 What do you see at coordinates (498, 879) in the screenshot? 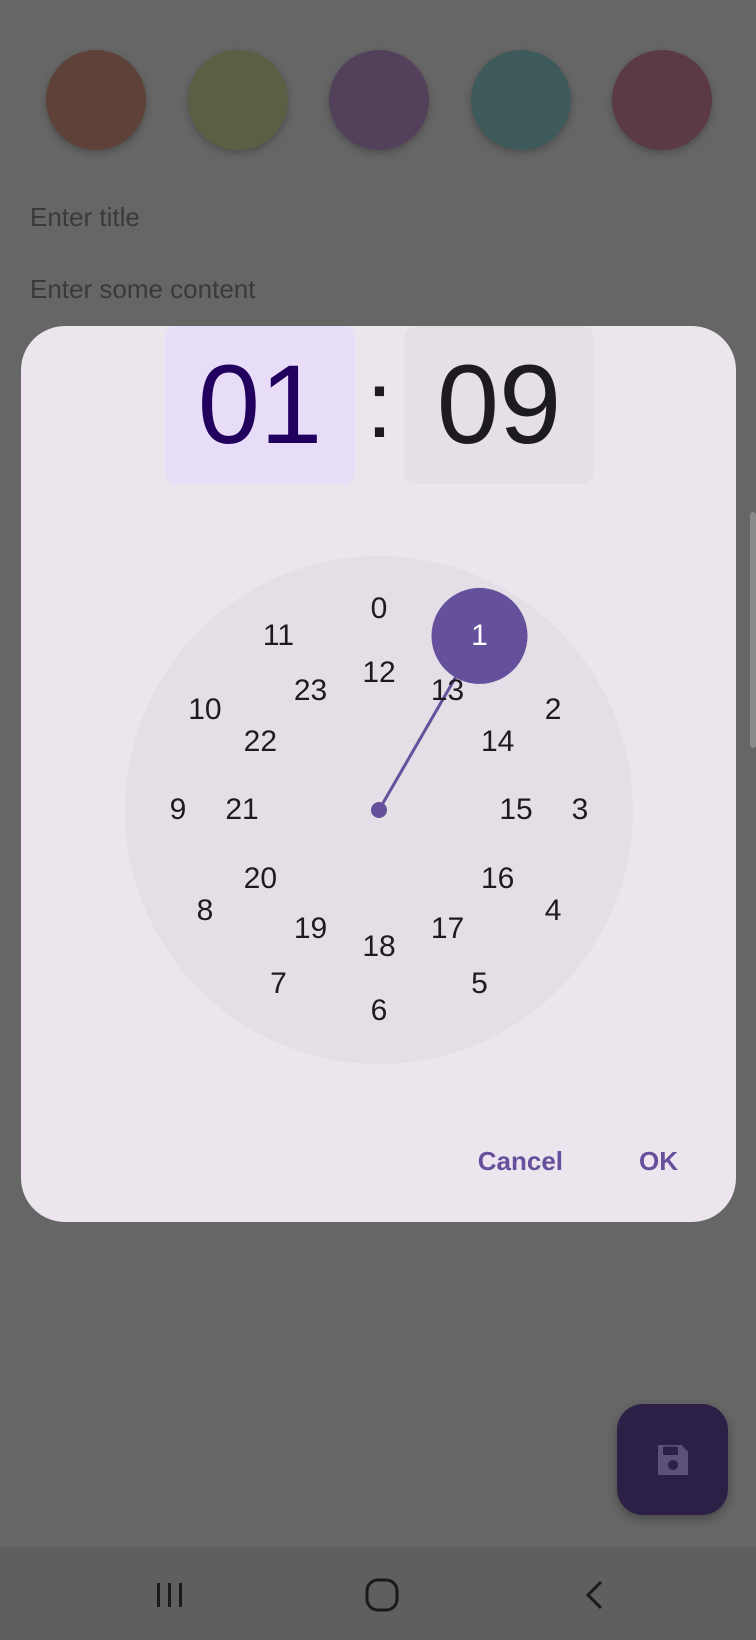
I see `clock-number-16: 16` at bounding box center [498, 879].